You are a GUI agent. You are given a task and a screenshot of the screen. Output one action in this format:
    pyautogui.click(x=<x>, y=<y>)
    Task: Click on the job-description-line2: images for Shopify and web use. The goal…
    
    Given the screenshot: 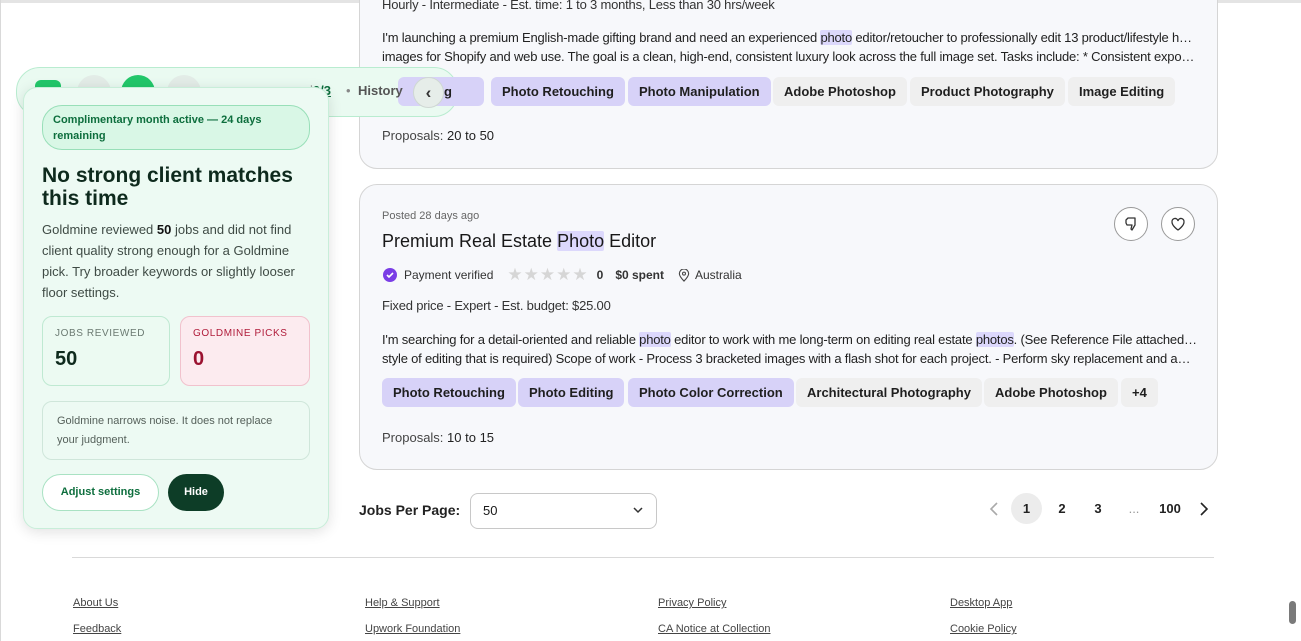 What is the action you would take?
    pyautogui.click(x=789, y=56)
    